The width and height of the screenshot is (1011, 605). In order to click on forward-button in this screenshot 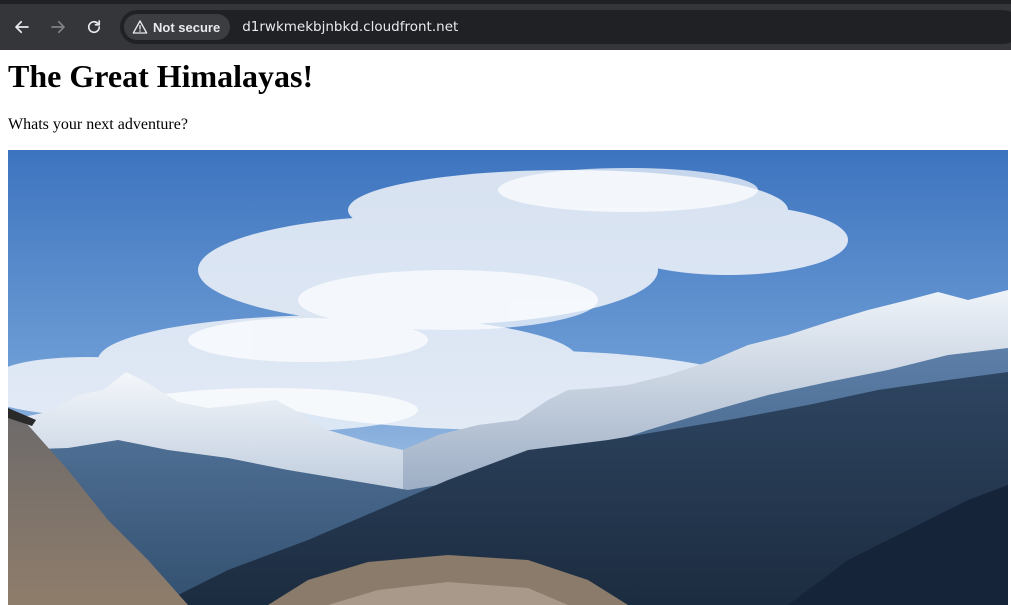, I will do `click(58, 27)`.